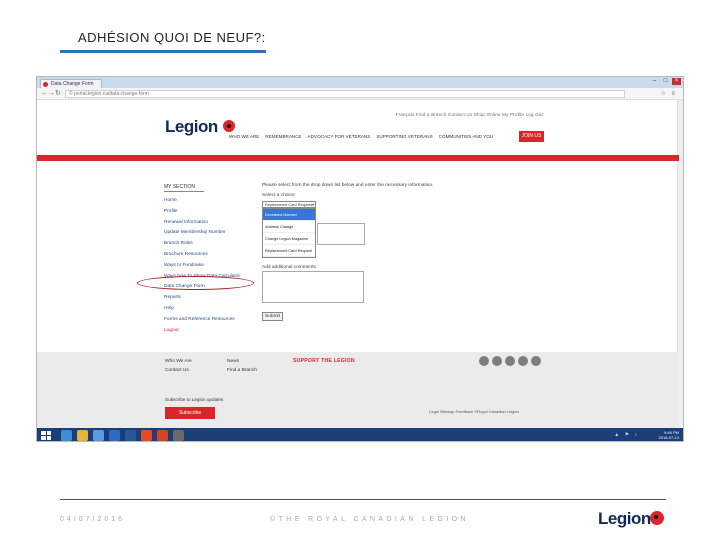 The image size is (720, 540). Describe the element at coordinates (313, 287) in the screenshot. I see `comments-field` at that location.